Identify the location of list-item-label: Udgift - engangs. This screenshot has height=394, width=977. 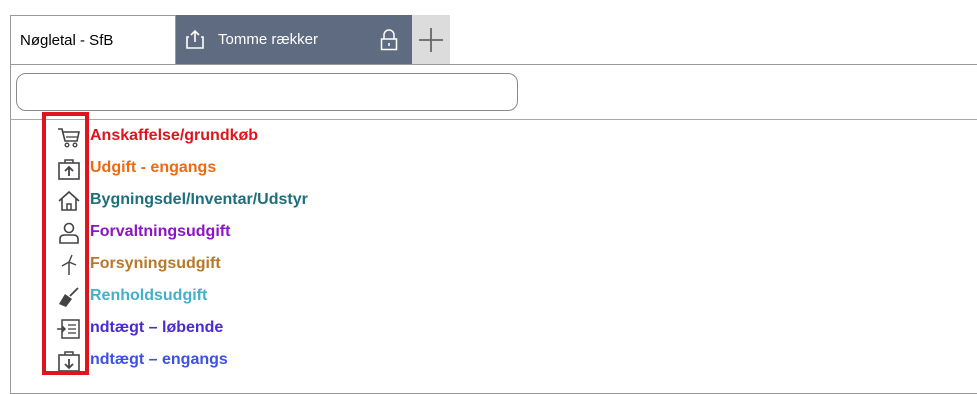
(153, 167).